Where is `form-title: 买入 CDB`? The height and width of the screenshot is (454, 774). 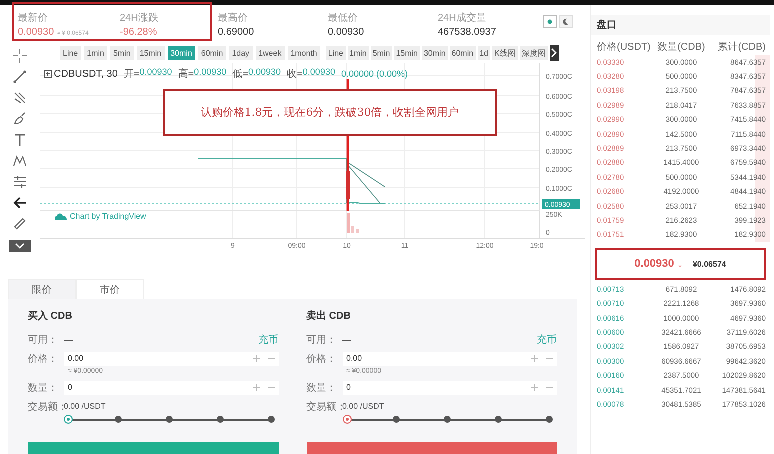
form-title: 买入 CDB is located at coordinates (51, 316).